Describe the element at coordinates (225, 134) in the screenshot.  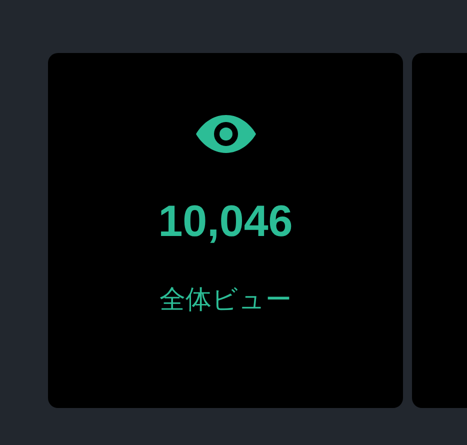
I see `eye-icon` at that location.